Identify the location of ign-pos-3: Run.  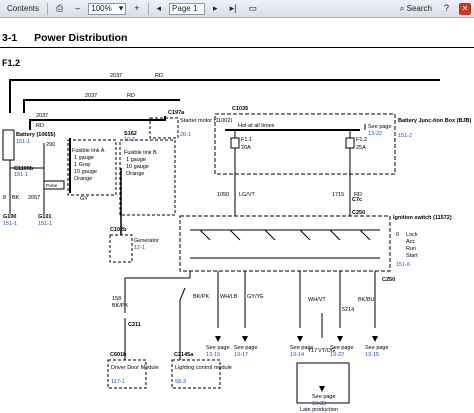
(411, 249).